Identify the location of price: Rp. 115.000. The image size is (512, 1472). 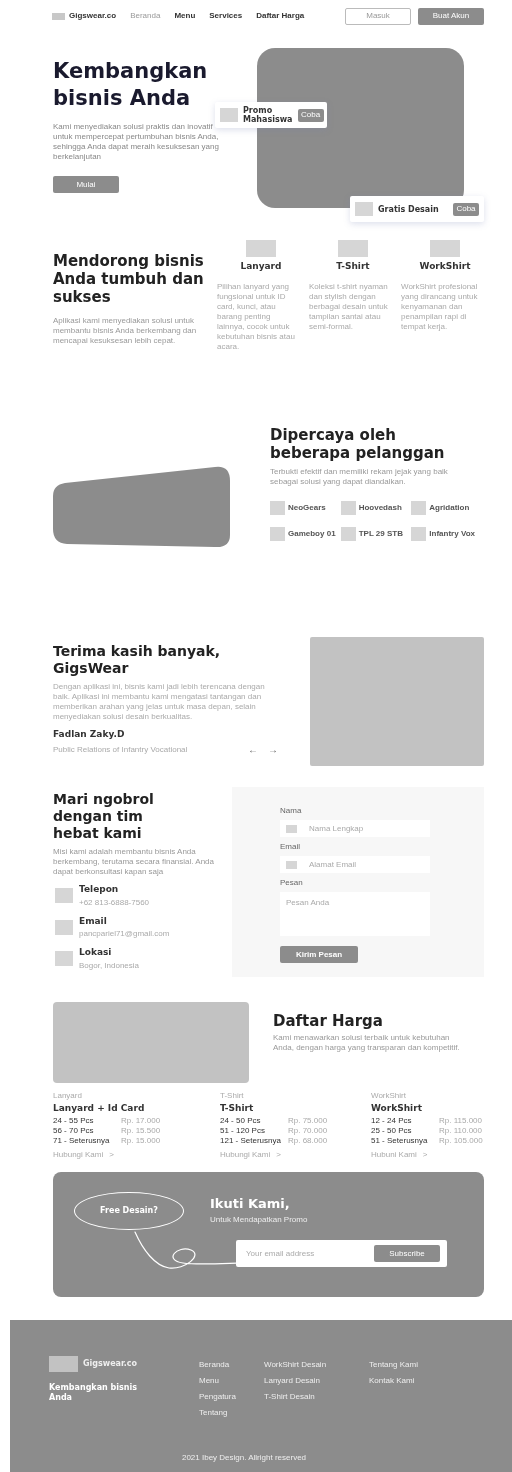
(460, 1120).